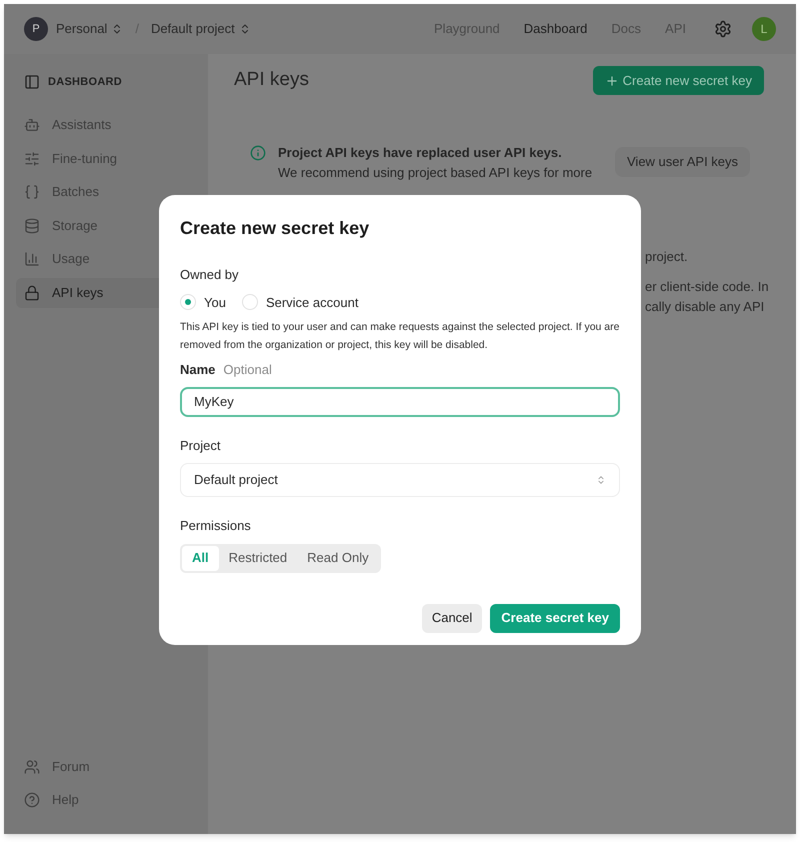 Image resolution: width=800 pixels, height=842 pixels. What do you see at coordinates (106, 800) in the screenshot?
I see `sidebar-footer-item: Help` at bounding box center [106, 800].